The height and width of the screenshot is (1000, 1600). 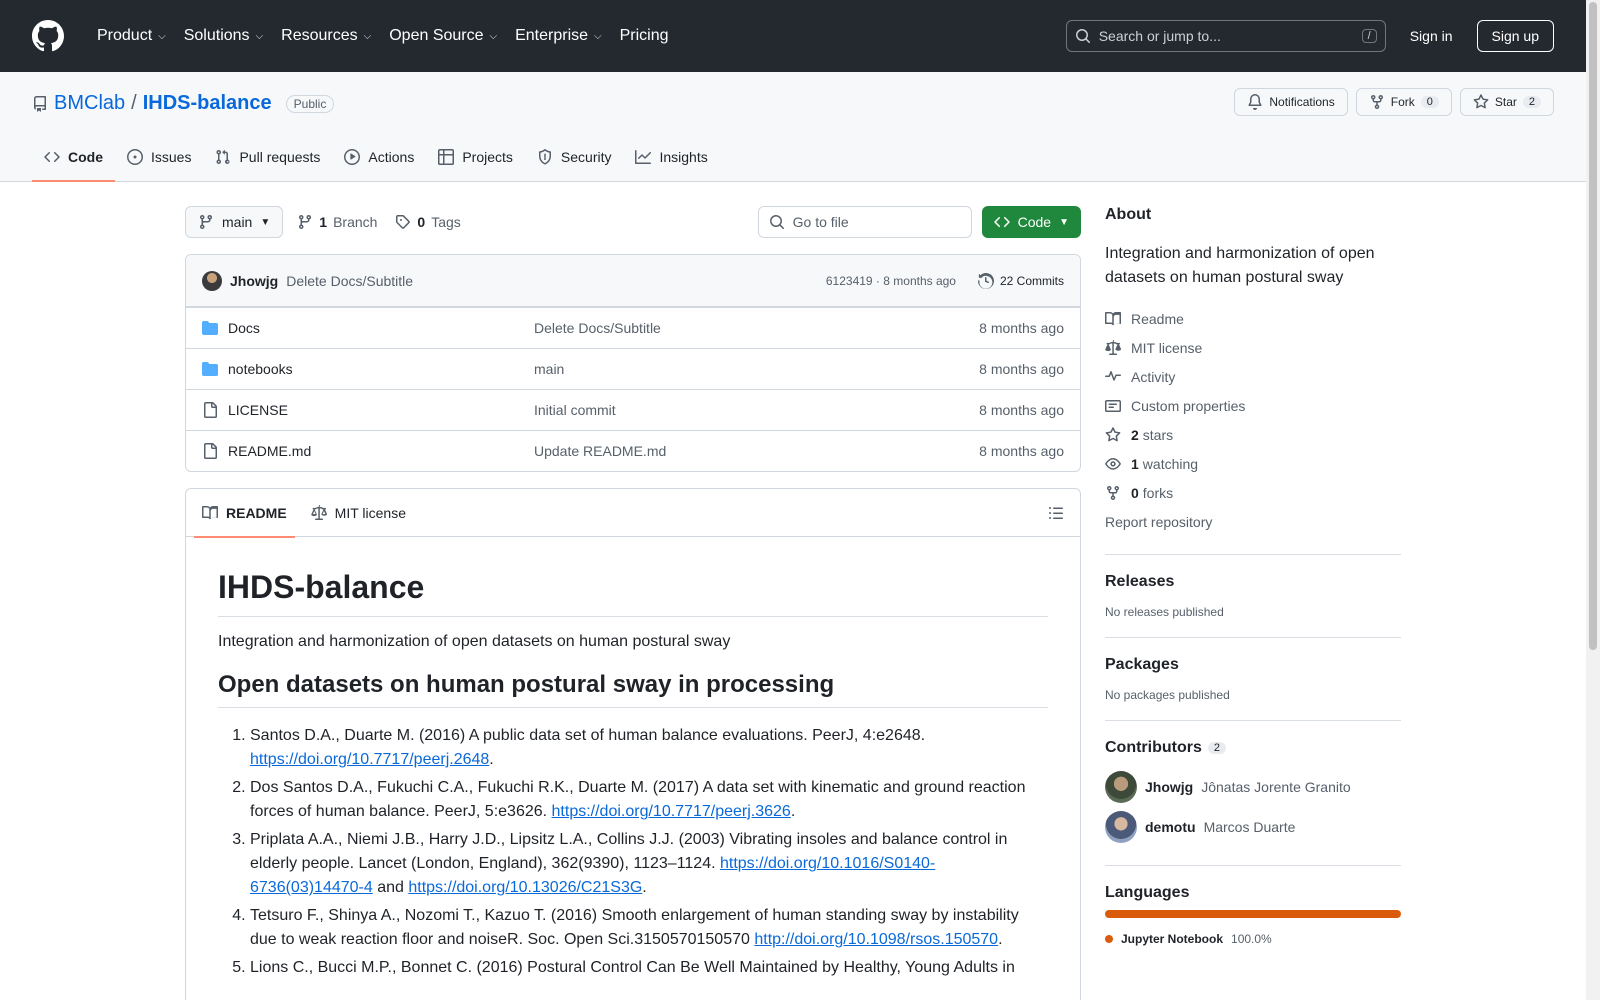 What do you see at coordinates (368, 328) in the screenshot?
I see `file-link: Docs` at bounding box center [368, 328].